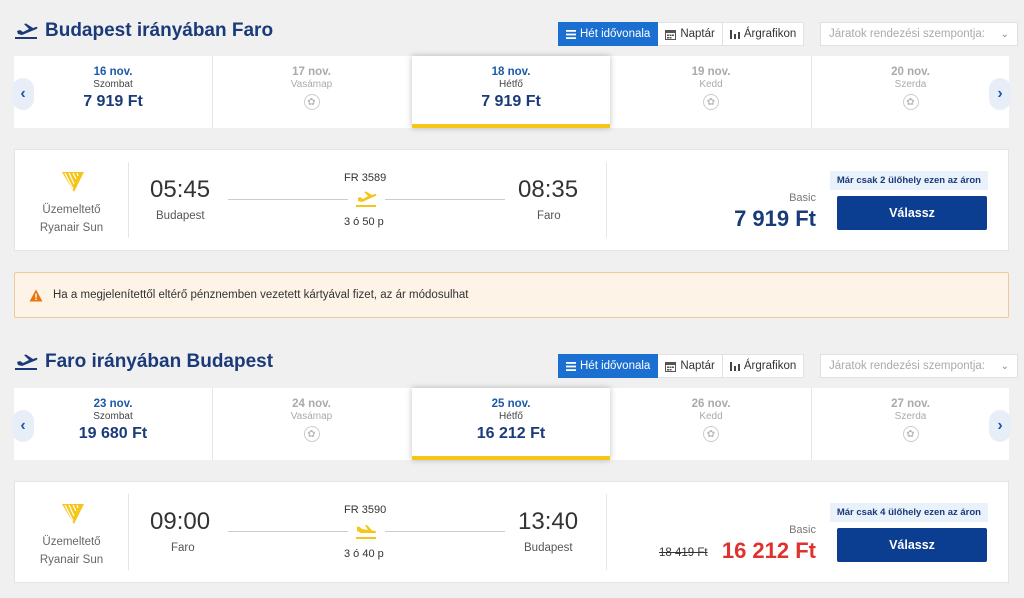  Describe the element at coordinates (711, 424) in the screenshot. I see `date-cell-26-nov: 26 nov. Kedd ✿` at that location.